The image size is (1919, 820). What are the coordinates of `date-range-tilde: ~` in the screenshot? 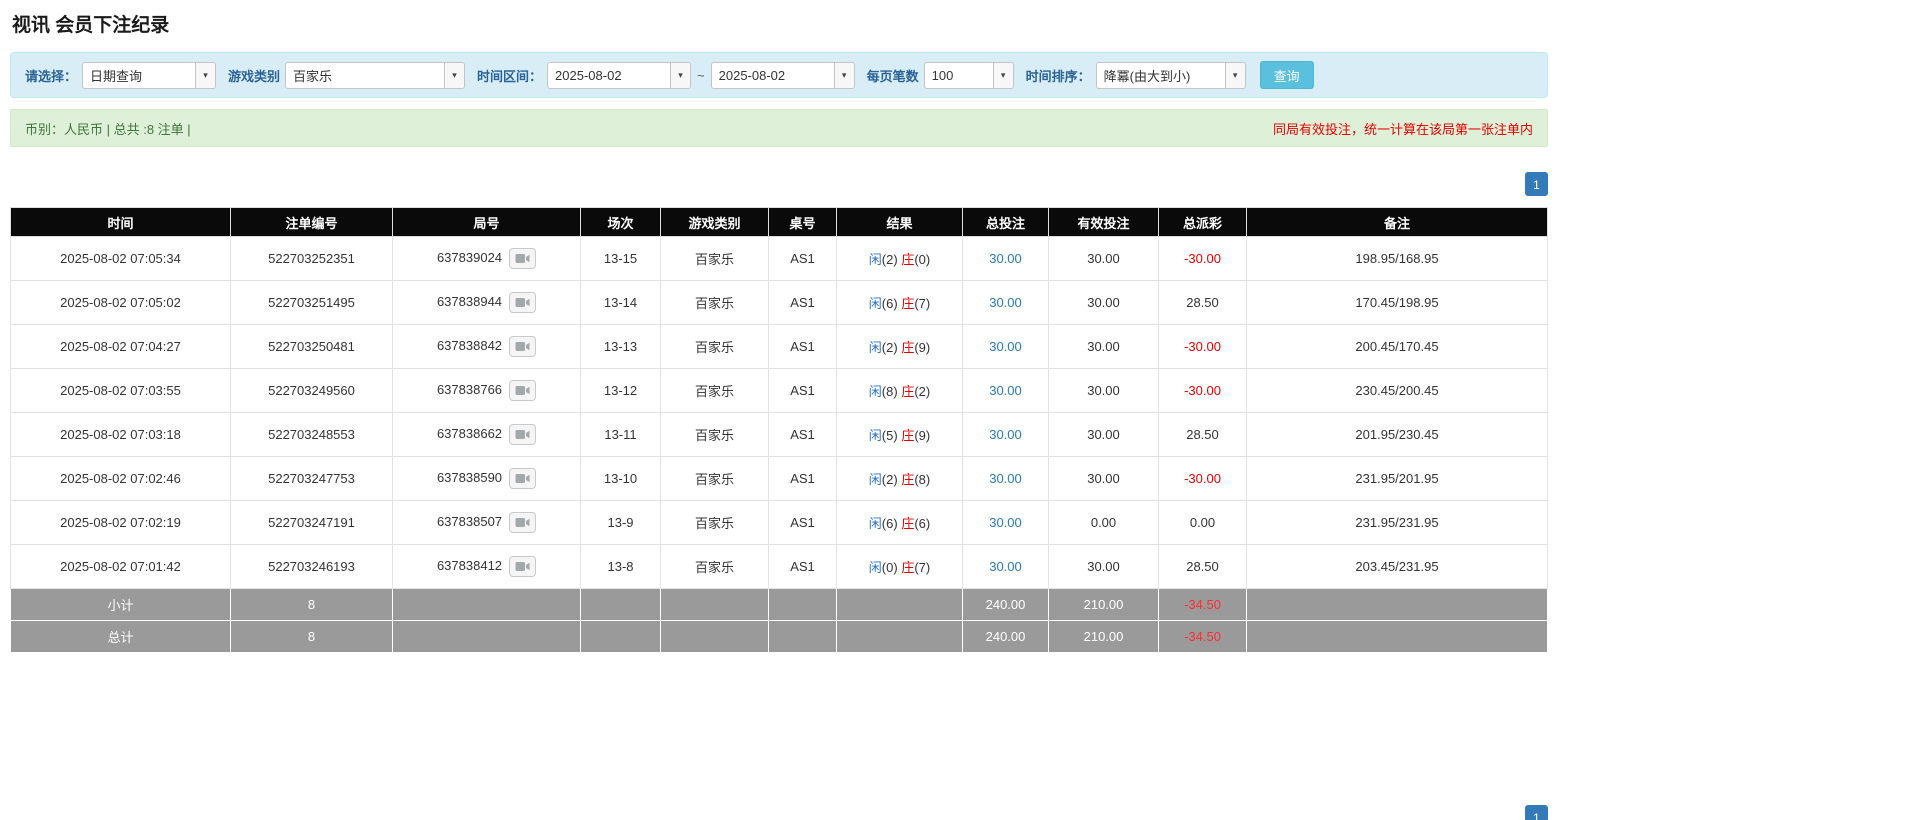 It's located at (701, 75).